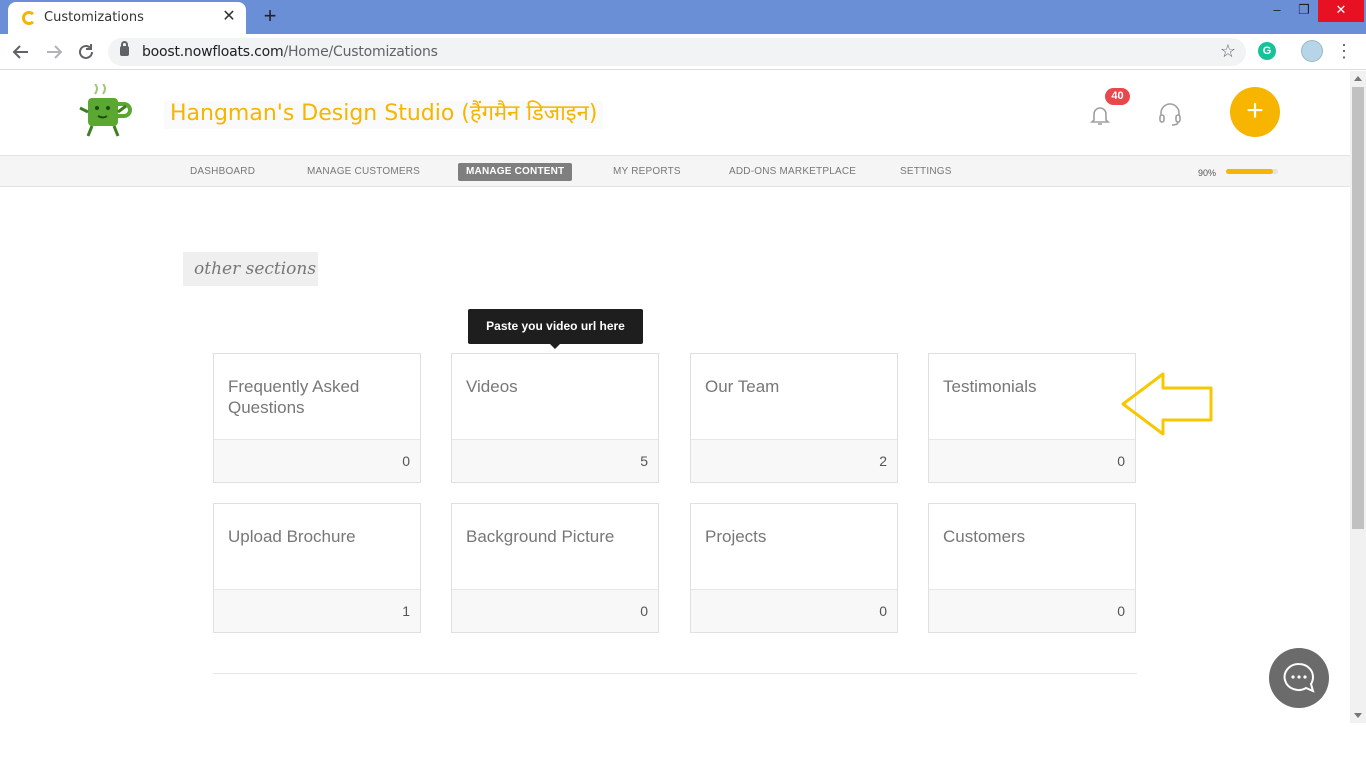 Image resolution: width=1366 pixels, height=768 pixels. I want to click on card-our-team: Our Team 2, so click(794, 418).